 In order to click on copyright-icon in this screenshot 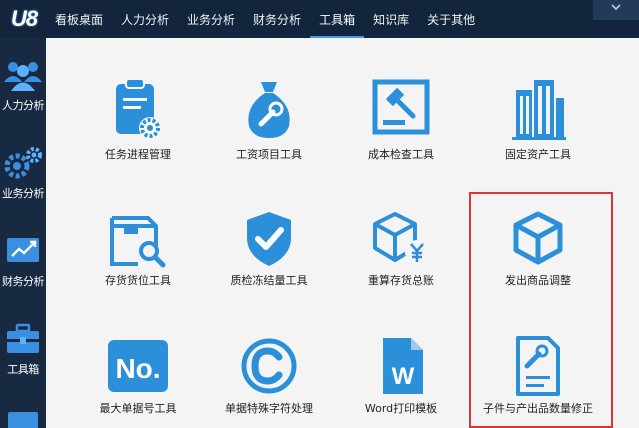, I will do `click(269, 366)`.